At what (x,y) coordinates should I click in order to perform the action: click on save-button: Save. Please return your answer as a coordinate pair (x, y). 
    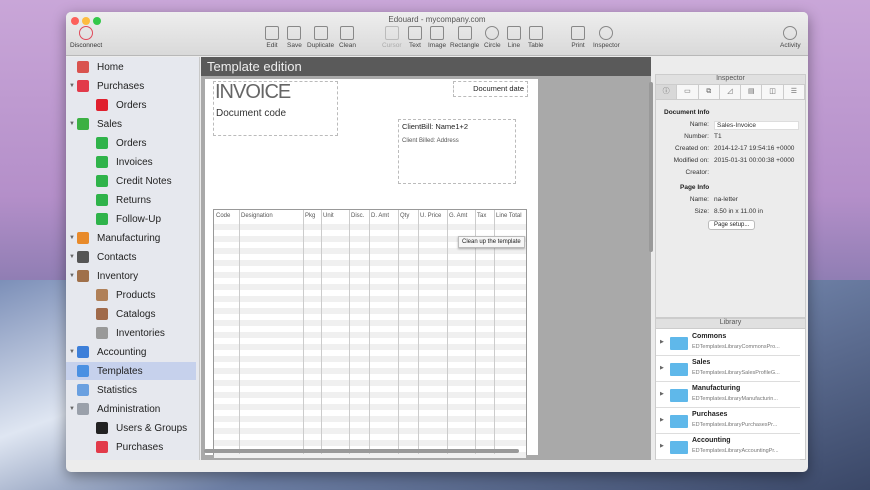
    Looking at the image, I should click on (294, 37).